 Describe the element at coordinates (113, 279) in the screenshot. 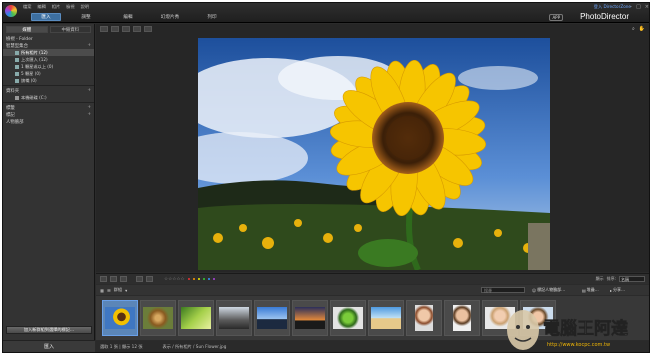

I see `rotate-right-icon` at that location.